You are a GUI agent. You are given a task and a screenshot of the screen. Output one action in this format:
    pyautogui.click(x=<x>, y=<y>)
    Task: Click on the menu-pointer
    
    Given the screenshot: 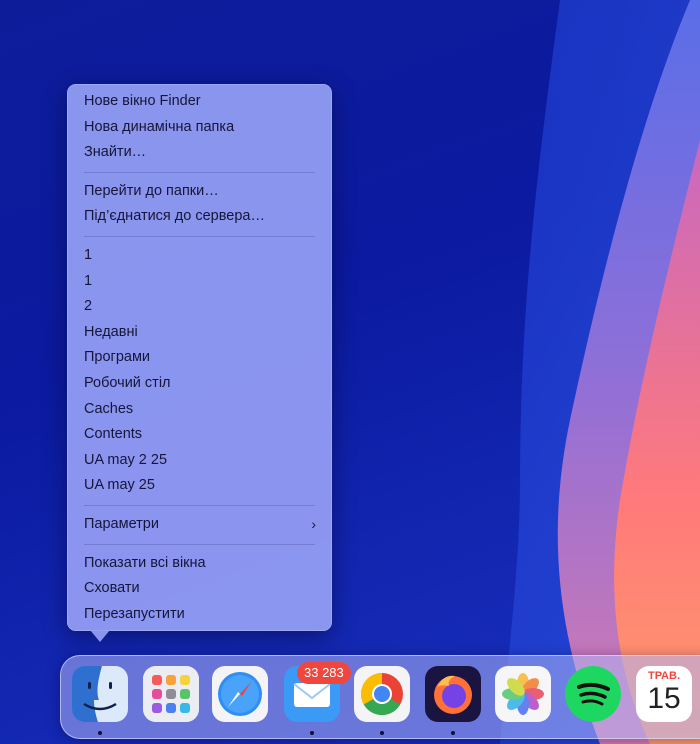 What is the action you would take?
    pyautogui.click(x=100, y=636)
    